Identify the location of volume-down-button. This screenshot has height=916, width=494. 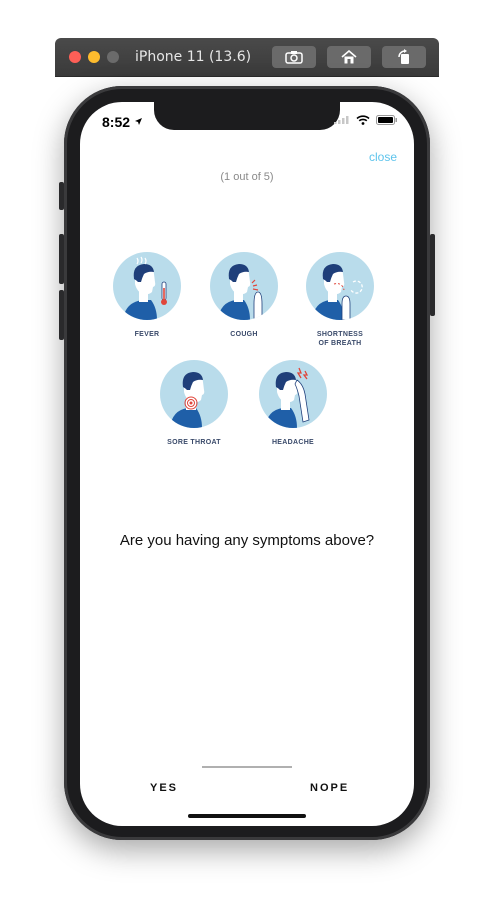
(61, 315).